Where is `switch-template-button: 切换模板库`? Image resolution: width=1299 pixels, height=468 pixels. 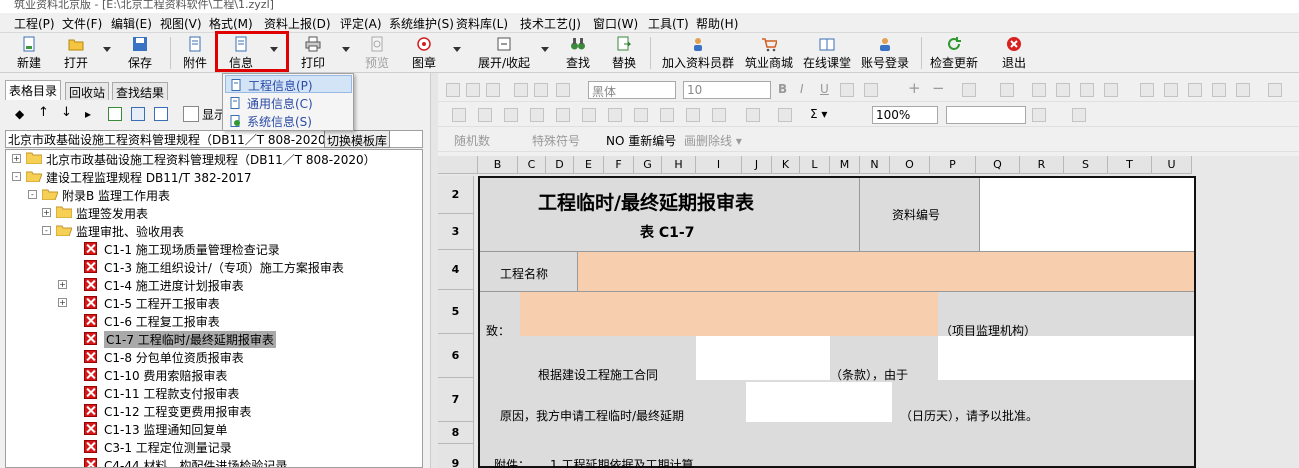
switch-template-button: 切换模板库 is located at coordinates (357, 139).